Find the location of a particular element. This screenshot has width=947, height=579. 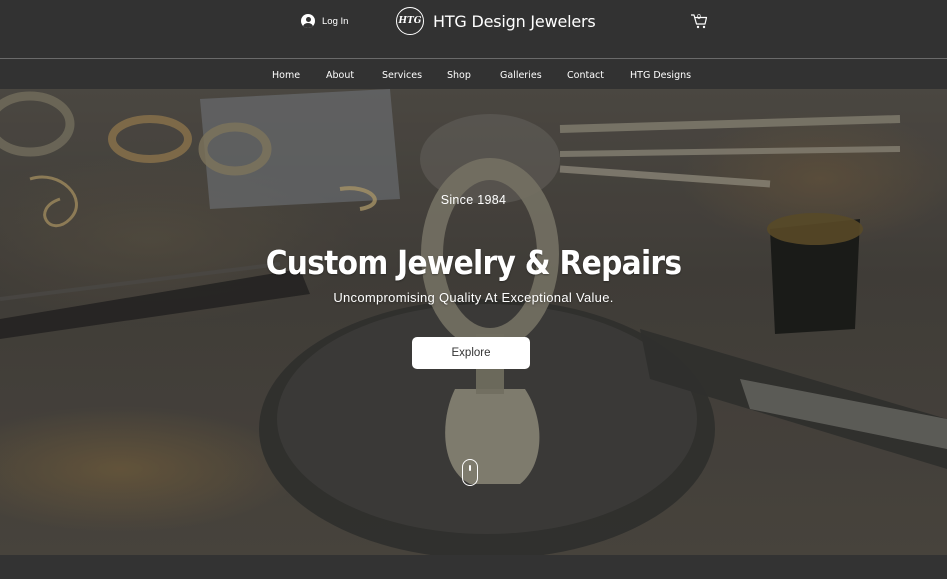

login-label: Log In is located at coordinates (335, 21).